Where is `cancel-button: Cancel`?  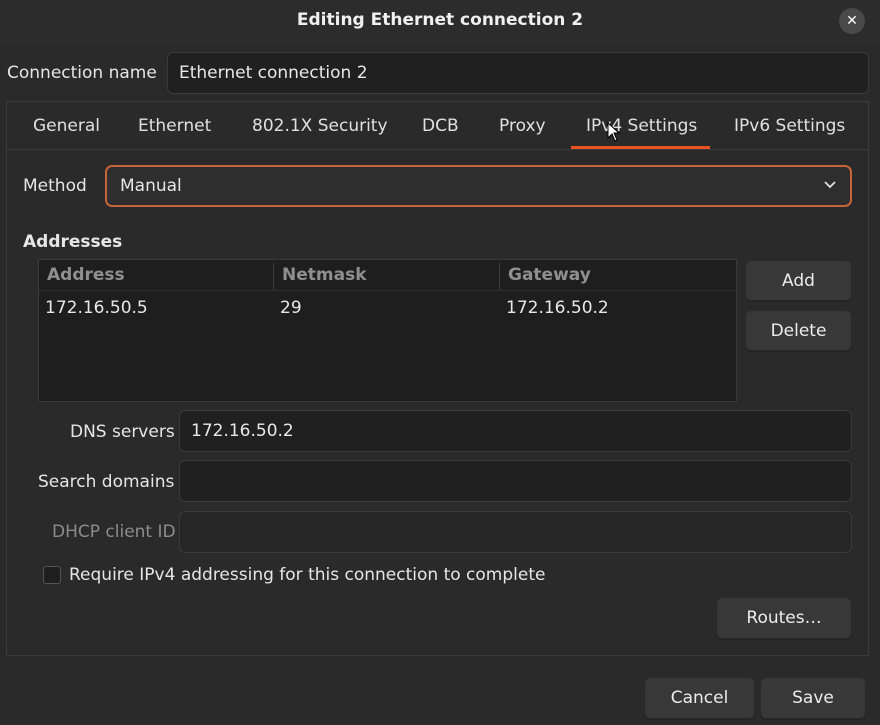
cancel-button: Cancel is located at coordinates (699, 698).